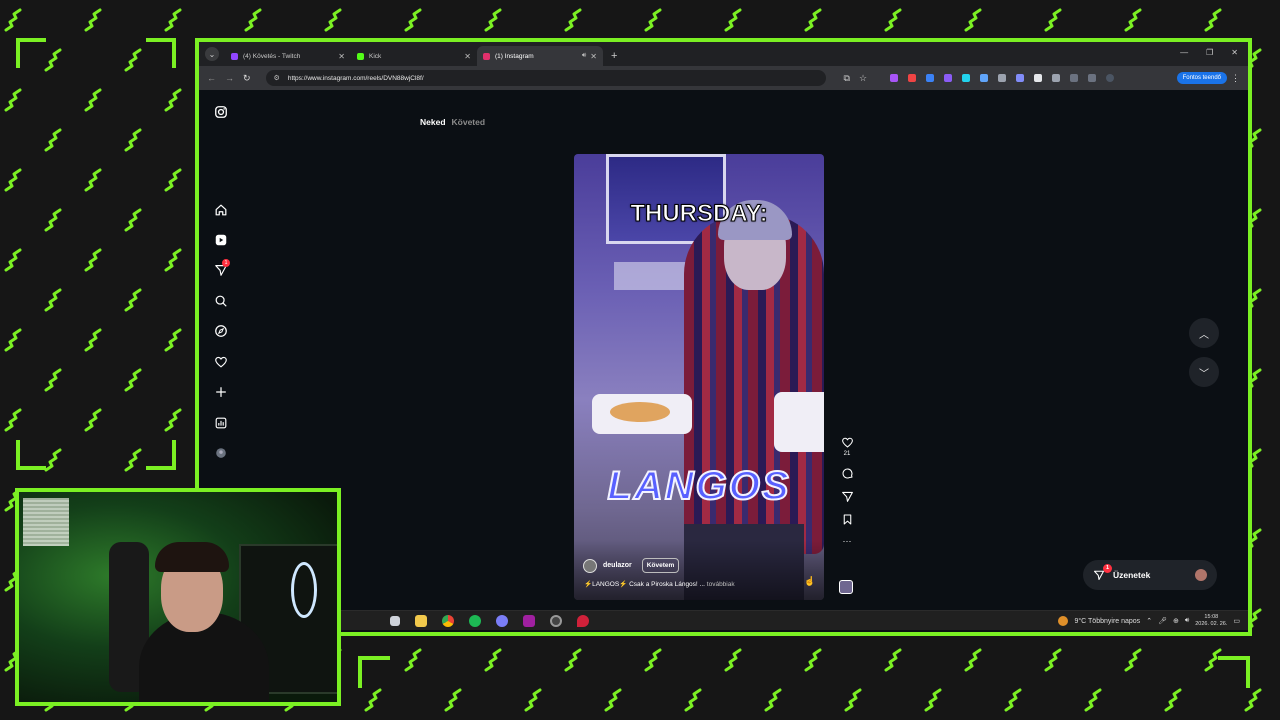 The width and height of the screenshot is (1280, 720). What do you see at coordinates (229, 78) in the screenshot?
I see `forward-icon: →` at bounding box center [229, 78].